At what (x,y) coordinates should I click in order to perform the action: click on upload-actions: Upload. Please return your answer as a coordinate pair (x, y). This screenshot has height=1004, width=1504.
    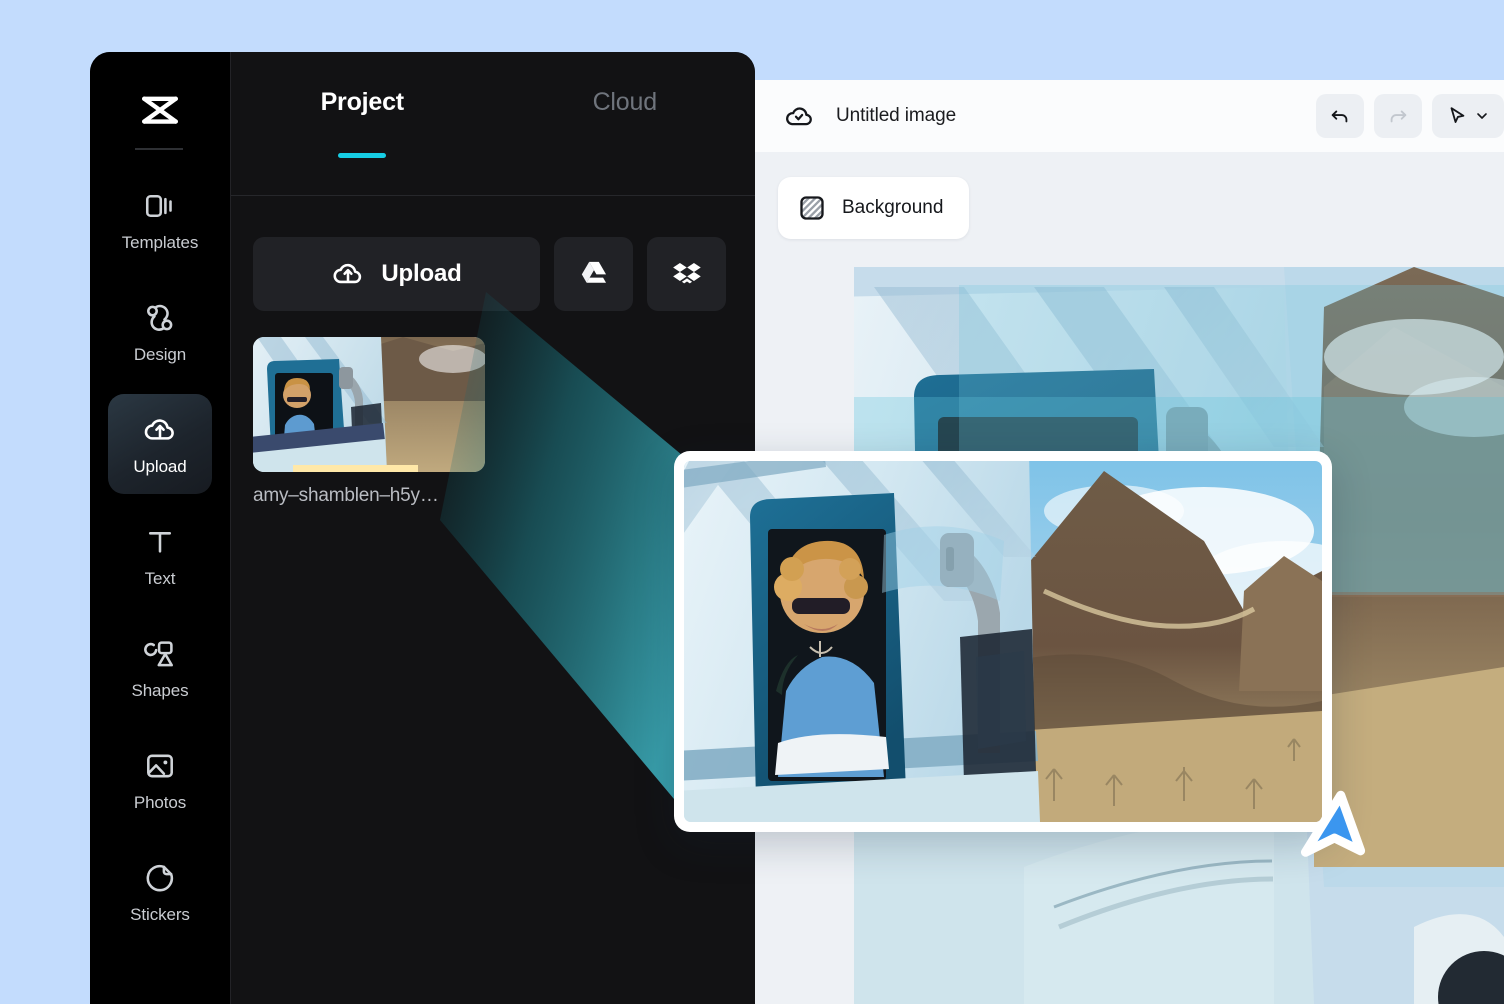
    Looking at the image, I should click on (493, 274).